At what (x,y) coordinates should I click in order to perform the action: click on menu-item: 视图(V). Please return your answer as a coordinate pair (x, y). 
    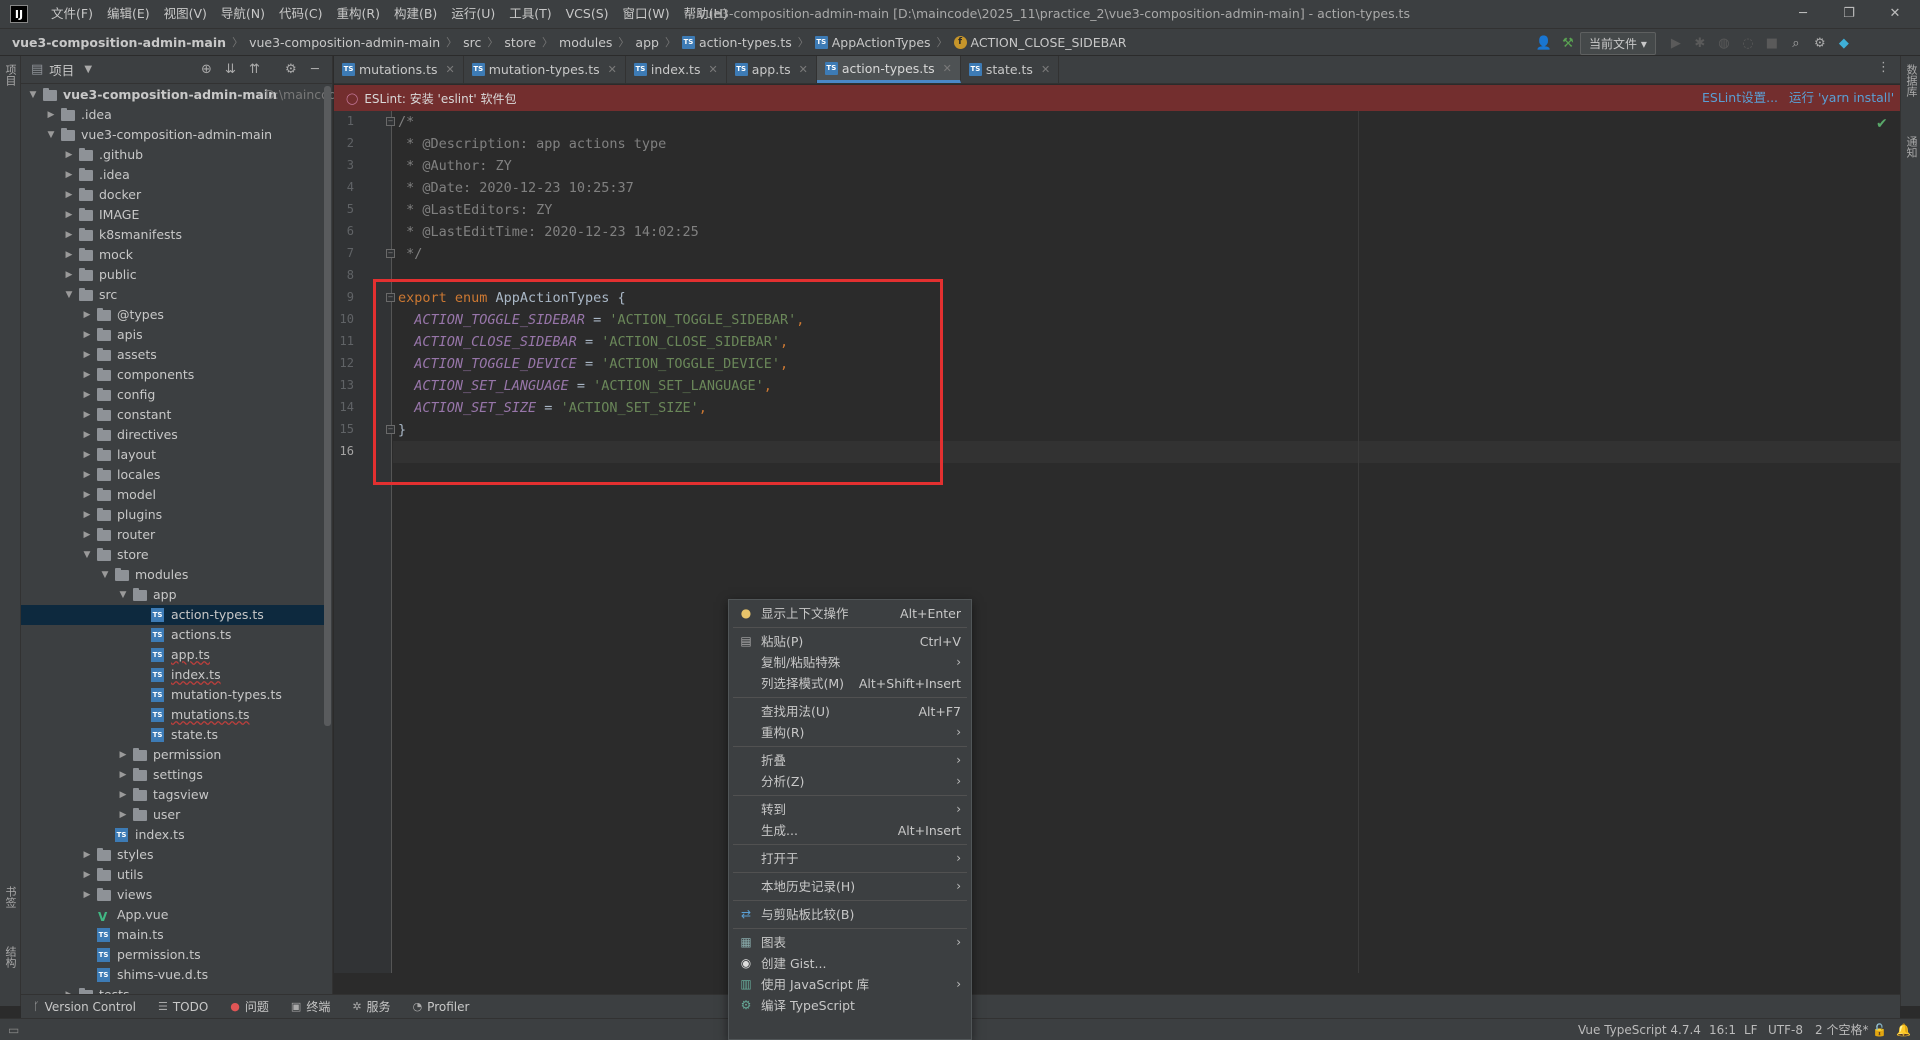
    Looking at the image, I should click on (185, 14).